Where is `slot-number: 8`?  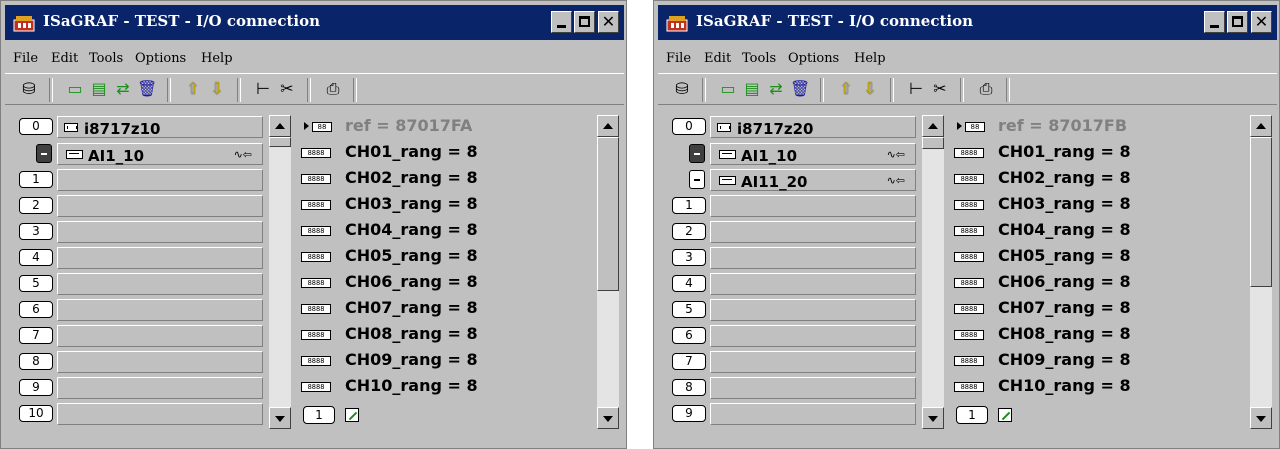
slot-number: 8 is located at coordinates (36, 361).